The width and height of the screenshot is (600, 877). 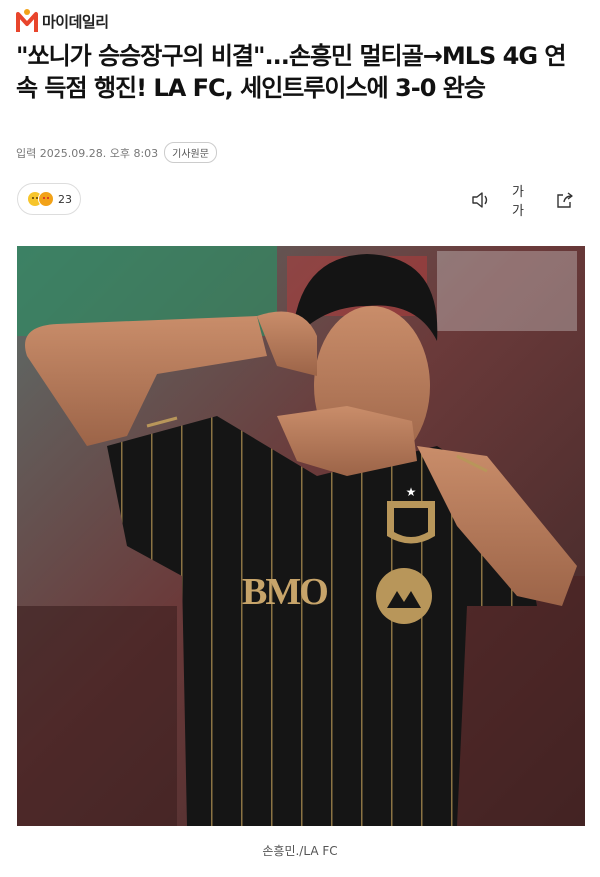 What do you see at coordinates (46, 199) in the screenshot?
I see `heart-eyes-emoji-icon` at bounding box center [46, 199].